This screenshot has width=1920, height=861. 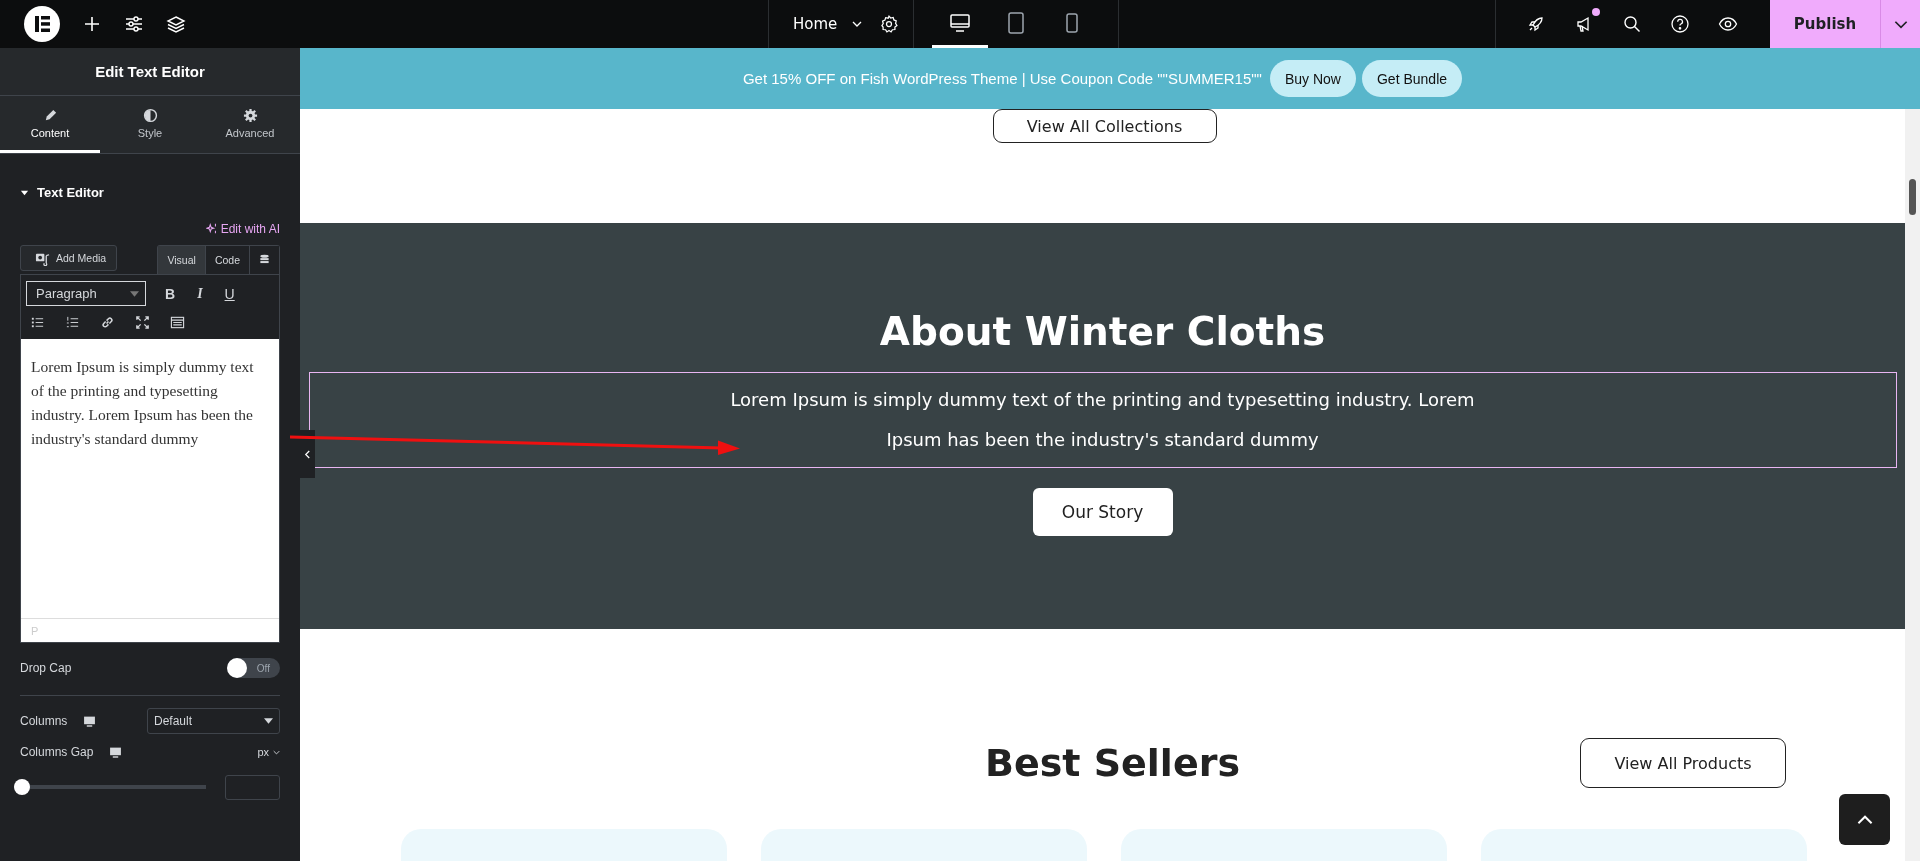 I want to click on layers-icon, so click(x=176, y=24).